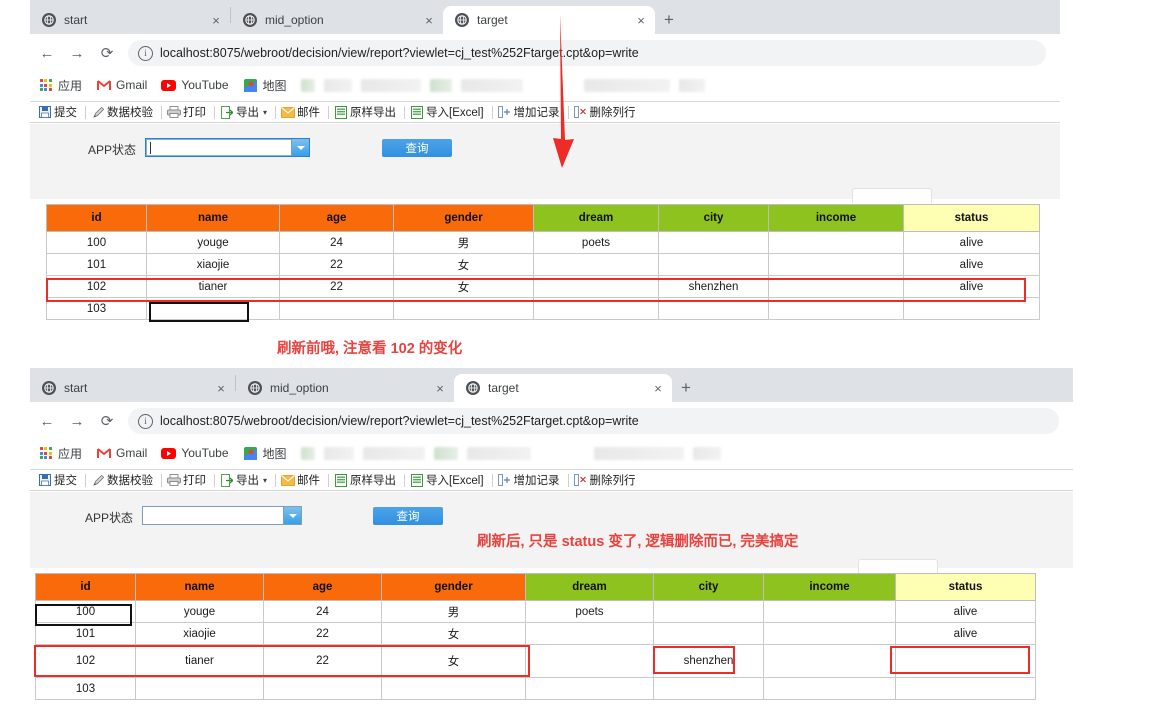 The image size is (1153, 728). What do you see at coordinates (122, 480) in the screenshot?
I see `toolbar-data-validate: 数据校验` at bounding box center [122, 480].